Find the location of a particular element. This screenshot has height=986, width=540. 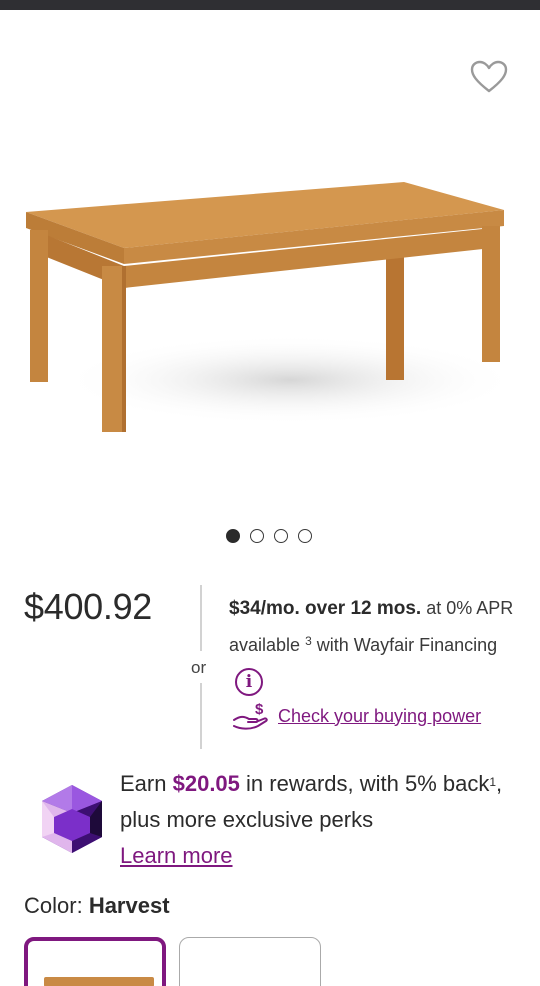

financing-provider: with Wayfair Financing is located at coordinates (407, 645).